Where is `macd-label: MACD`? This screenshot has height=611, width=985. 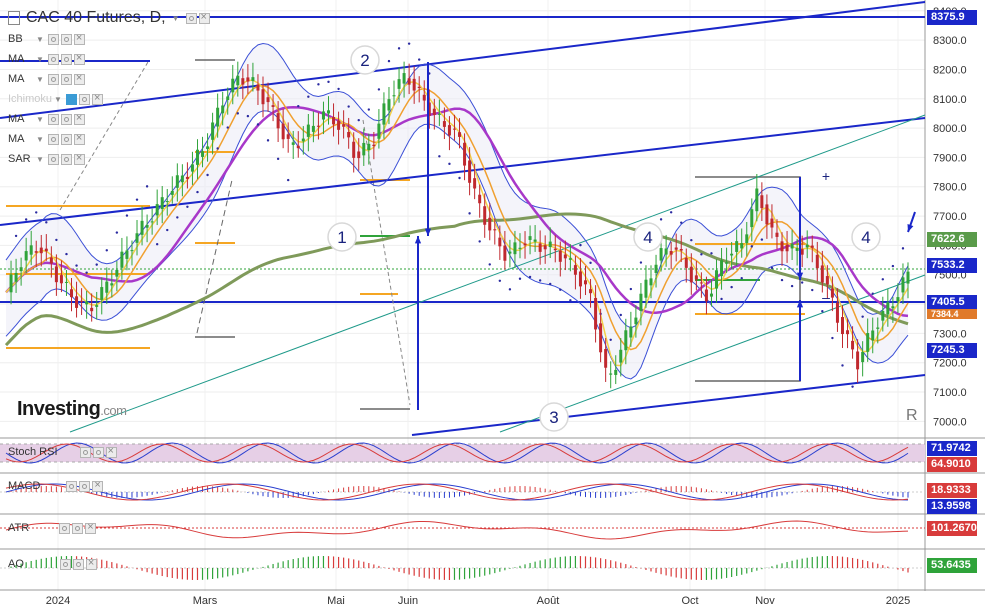 macd-label: MACD is located at coordinates (56, 485).